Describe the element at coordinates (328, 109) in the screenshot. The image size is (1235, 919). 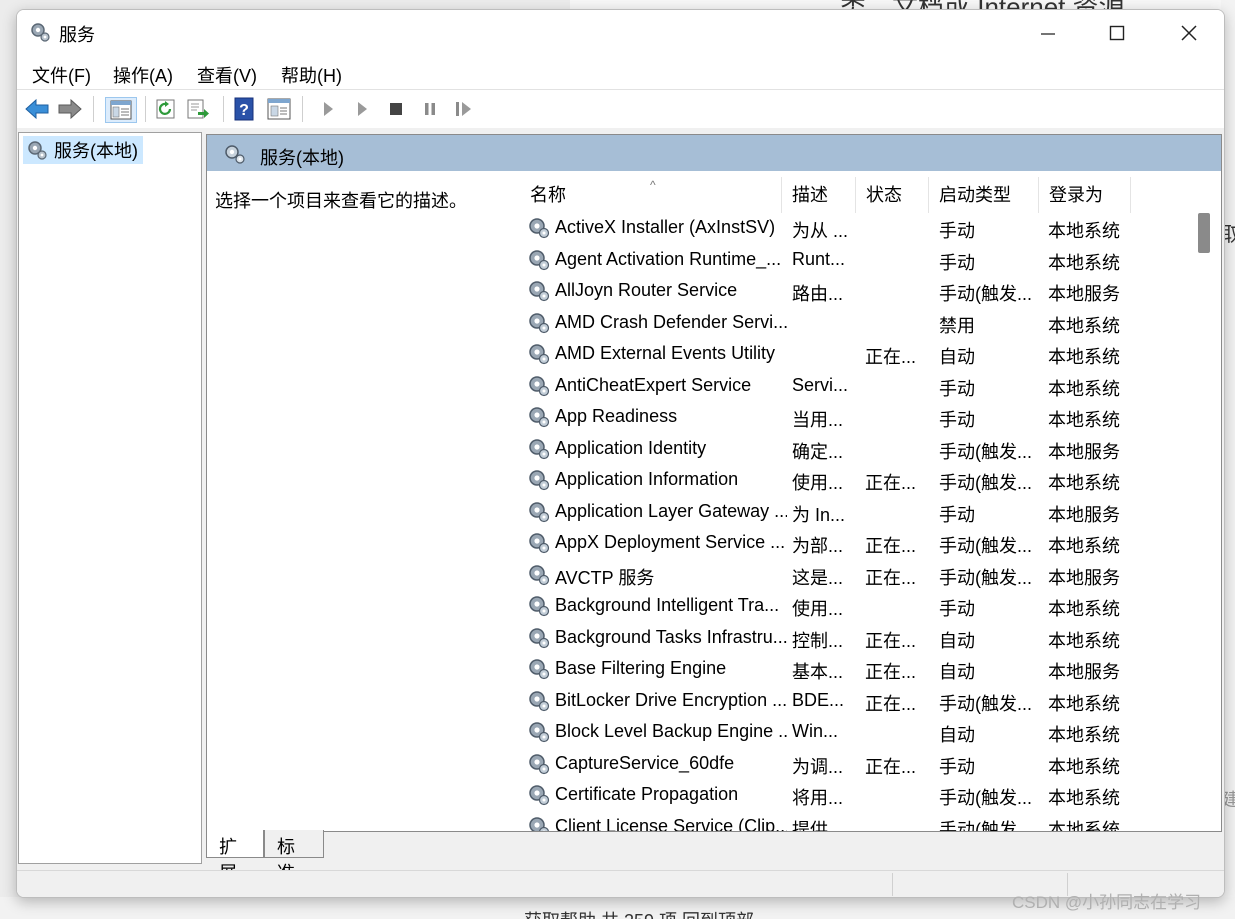
I see `start-service-button` at that location.